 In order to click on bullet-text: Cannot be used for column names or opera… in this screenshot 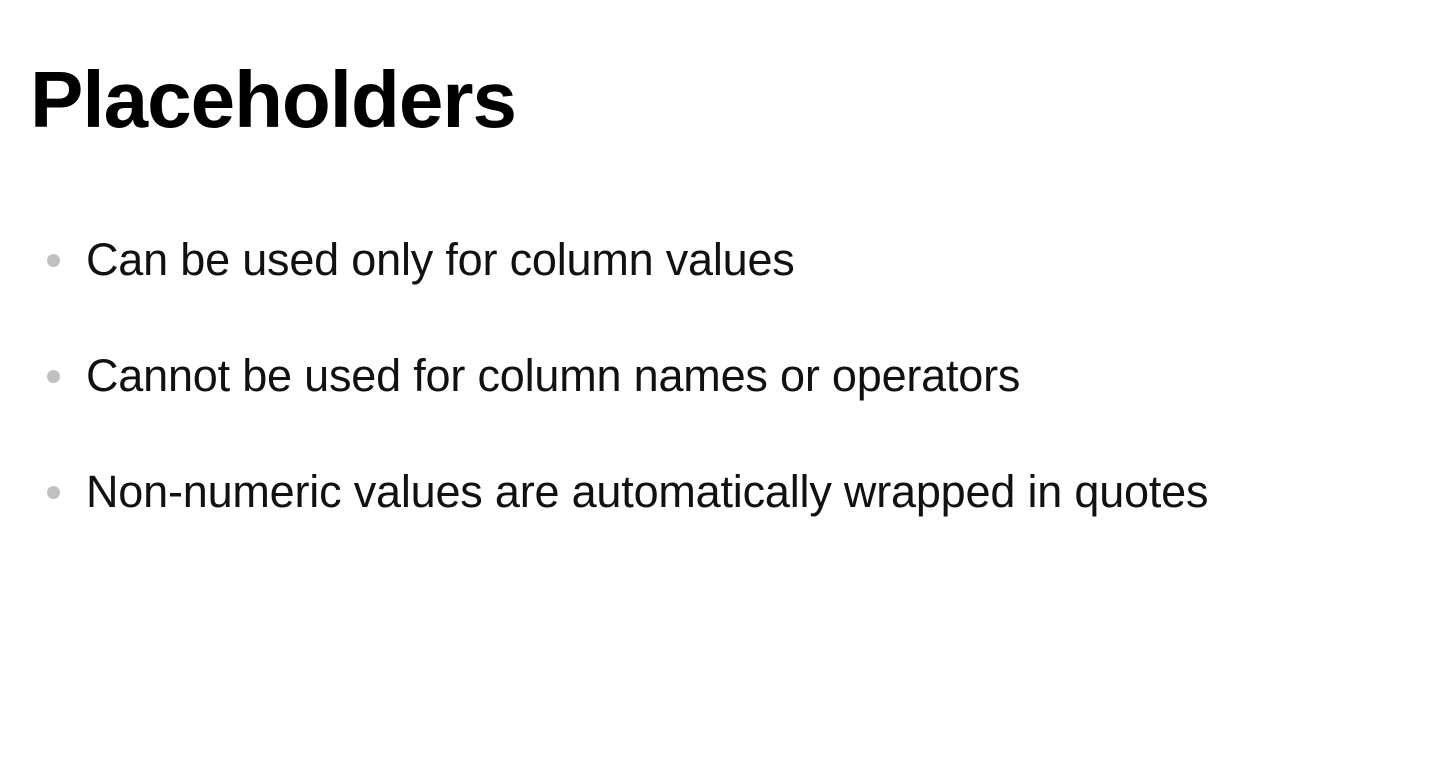, I will do `click(553, 375)`.